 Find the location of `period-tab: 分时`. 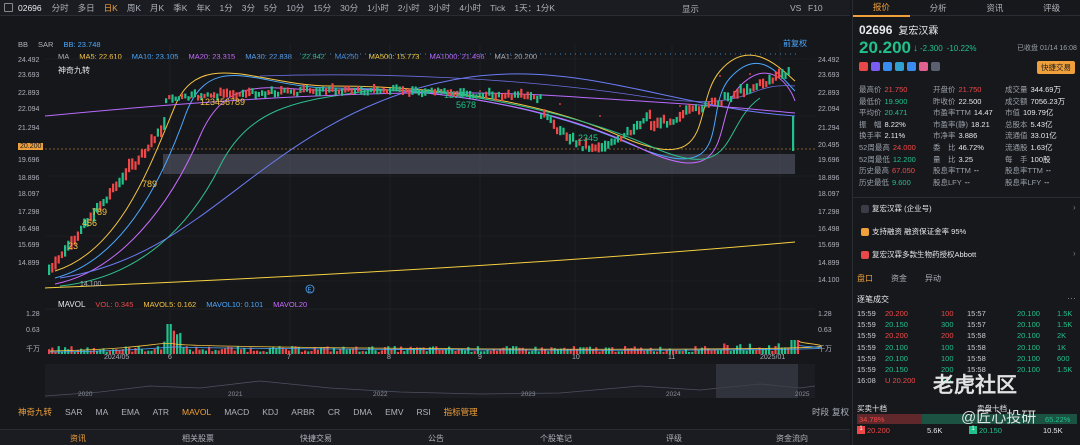

period-tab: 分时 is located at coordinates (60, 8).